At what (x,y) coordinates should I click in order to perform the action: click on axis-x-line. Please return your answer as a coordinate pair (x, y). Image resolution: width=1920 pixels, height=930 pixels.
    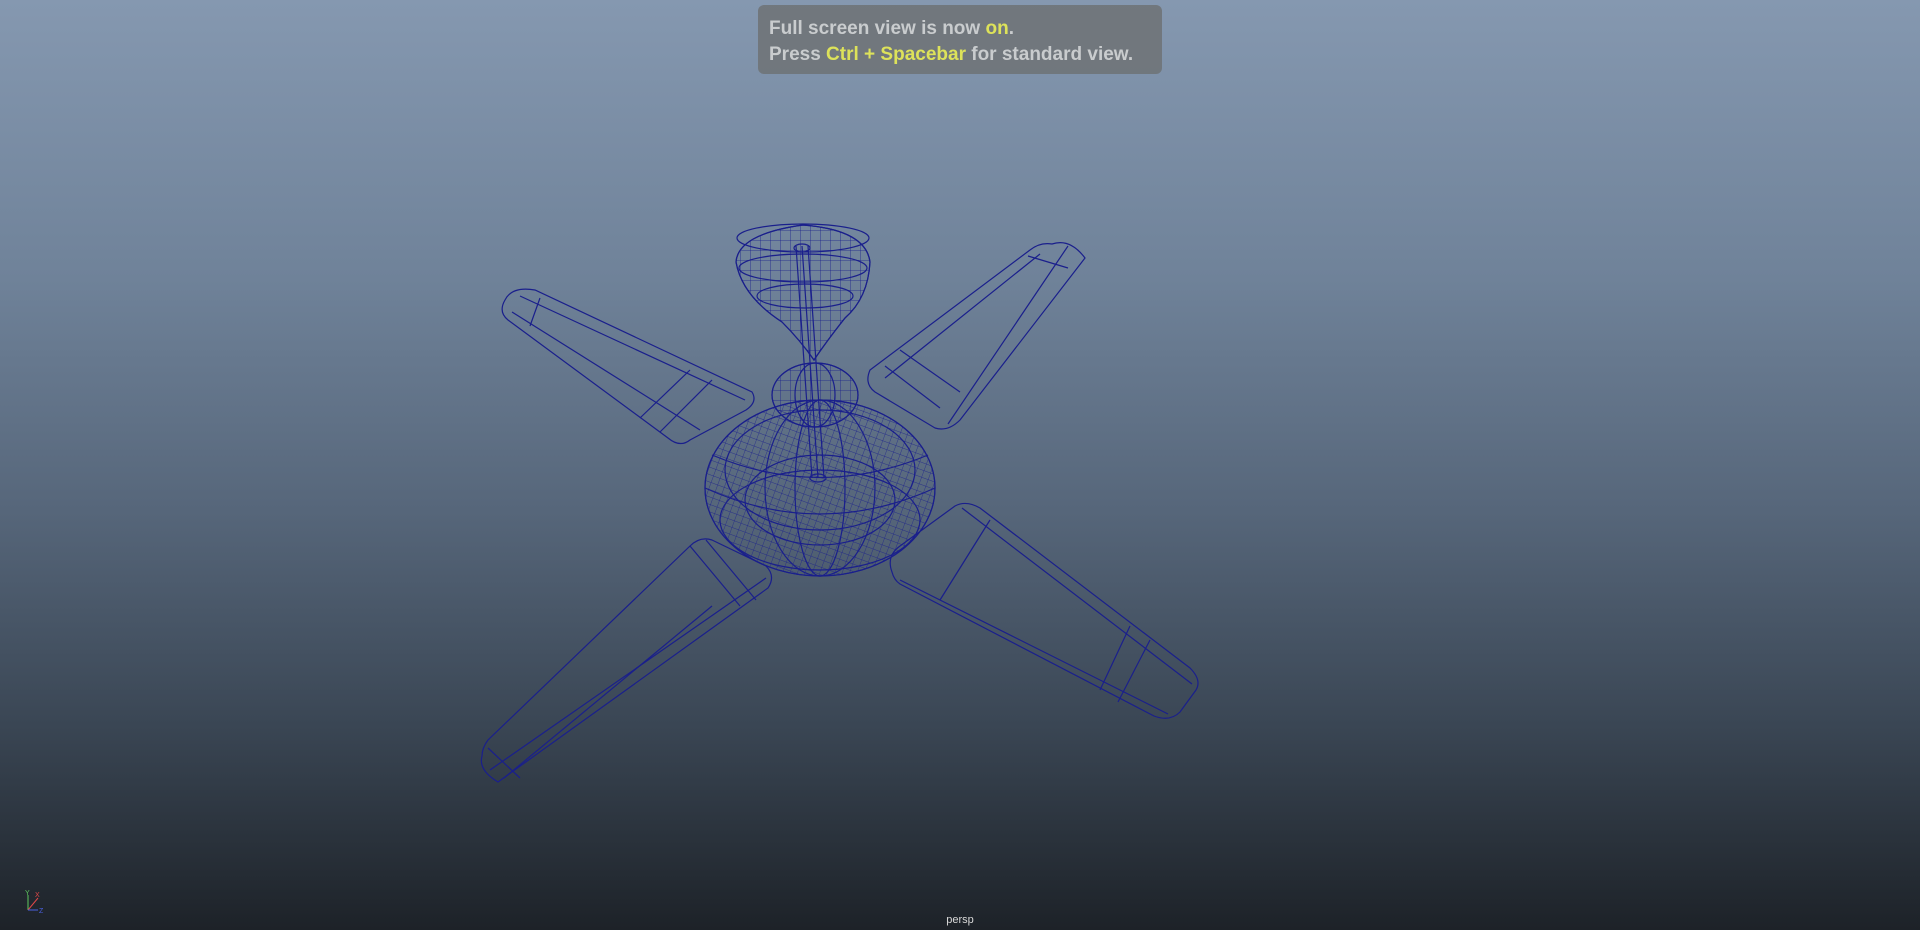
    Looking at the image, I should click on (33, 904).